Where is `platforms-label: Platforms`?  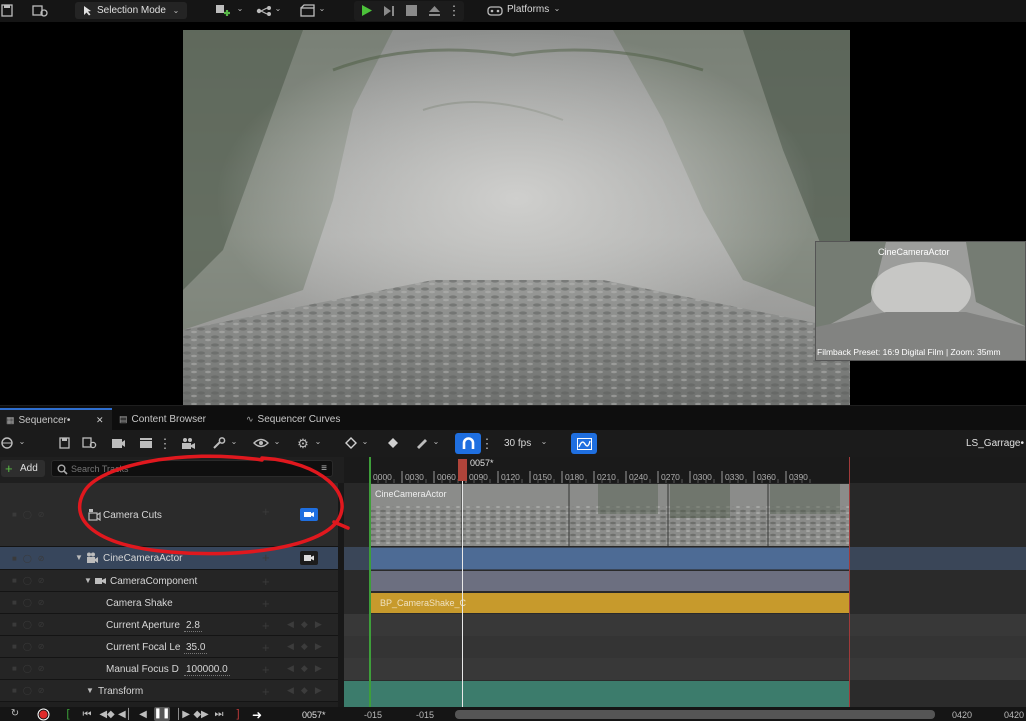 platforms-label: Platforms is located at coordinates (528, 10).